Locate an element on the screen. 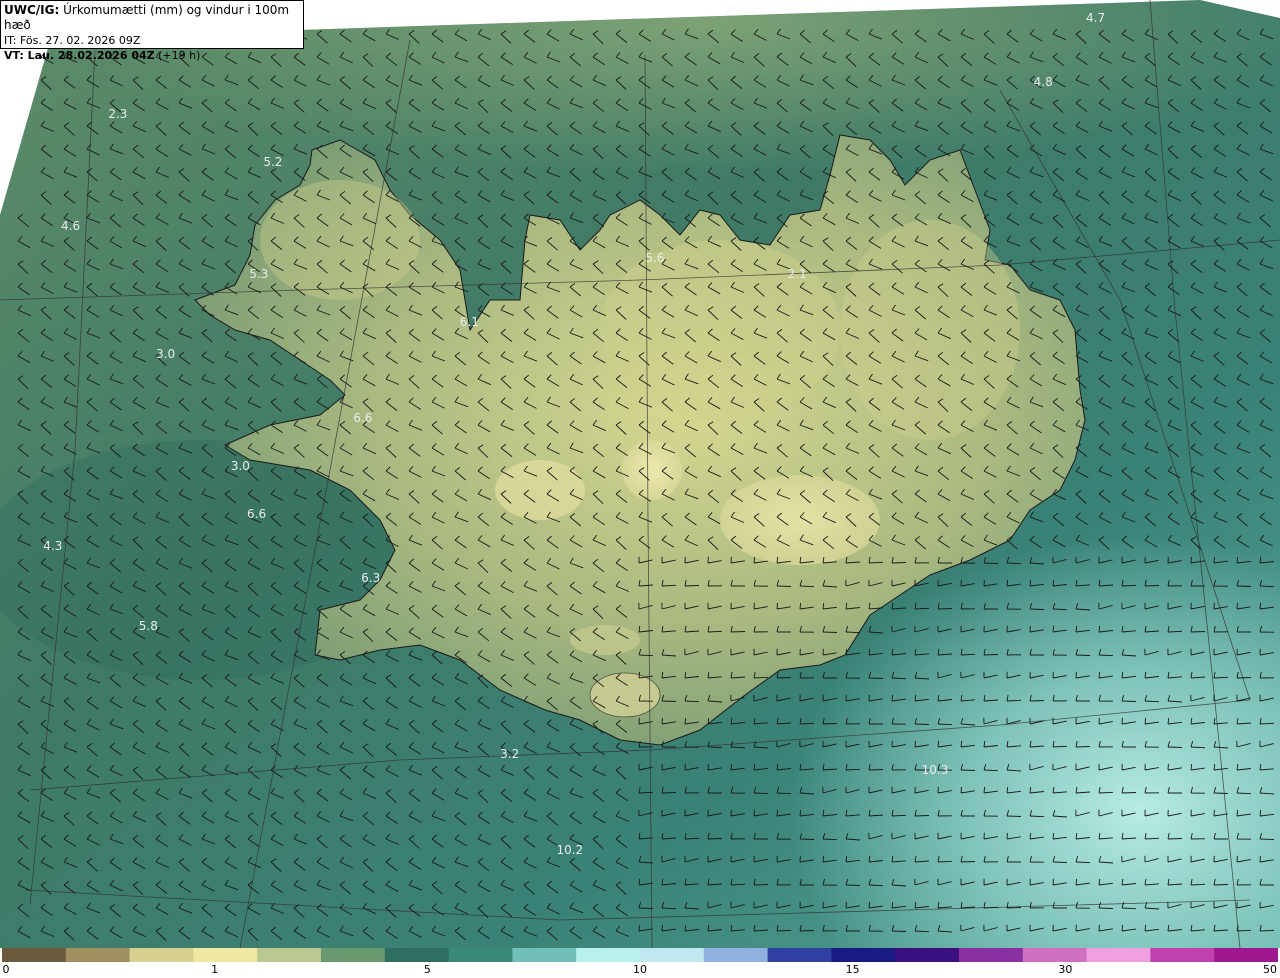  colorbar-tick-label: 30 is located at coordinates (1065, 969).